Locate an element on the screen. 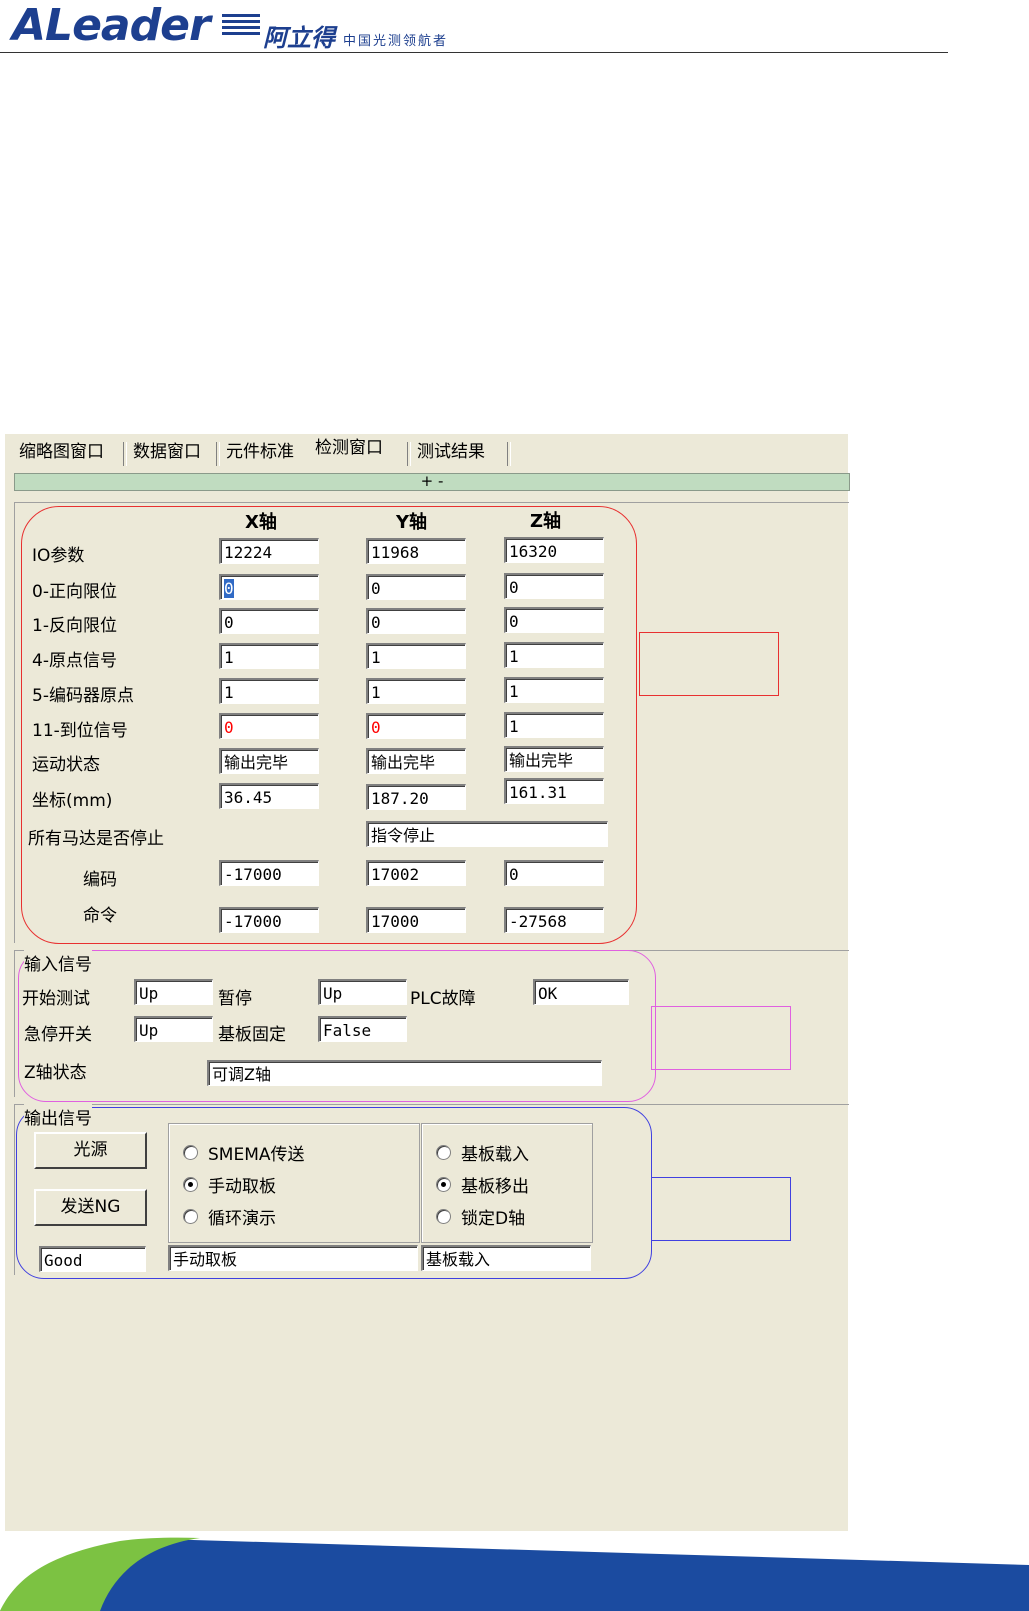 The width and height of the screenshot is (1029, 1611). encoder-home-x: 1 is located at coordinates (269, 691).